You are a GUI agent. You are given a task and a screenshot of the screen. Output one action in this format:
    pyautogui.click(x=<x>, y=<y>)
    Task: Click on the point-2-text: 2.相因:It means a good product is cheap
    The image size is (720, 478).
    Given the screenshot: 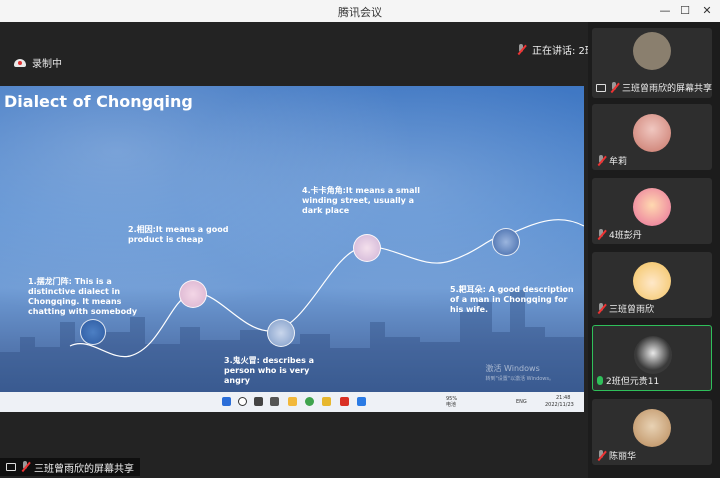 What is the action you would take?
    pyautogui.click(x=178, y=234)
    